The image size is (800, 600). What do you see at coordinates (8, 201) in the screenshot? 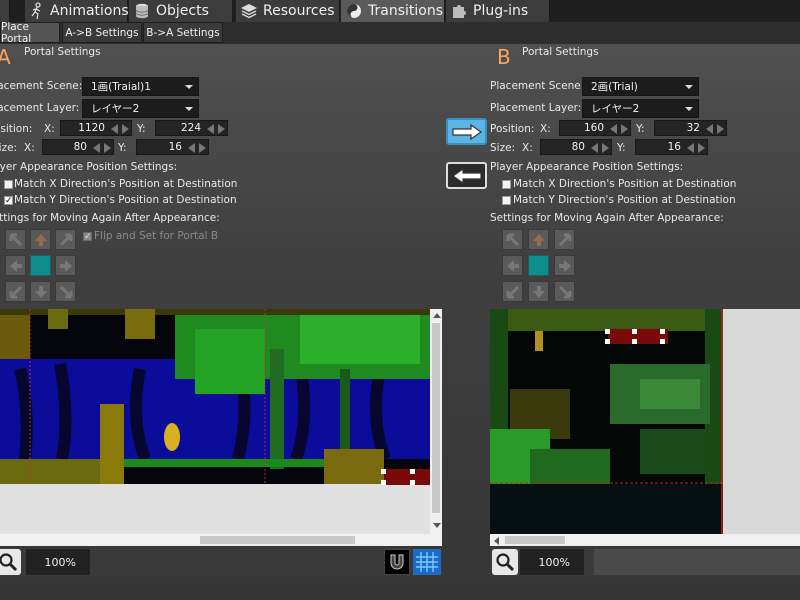
I see `match-y-checkbox: ✓` at bounding box center [8, 201].